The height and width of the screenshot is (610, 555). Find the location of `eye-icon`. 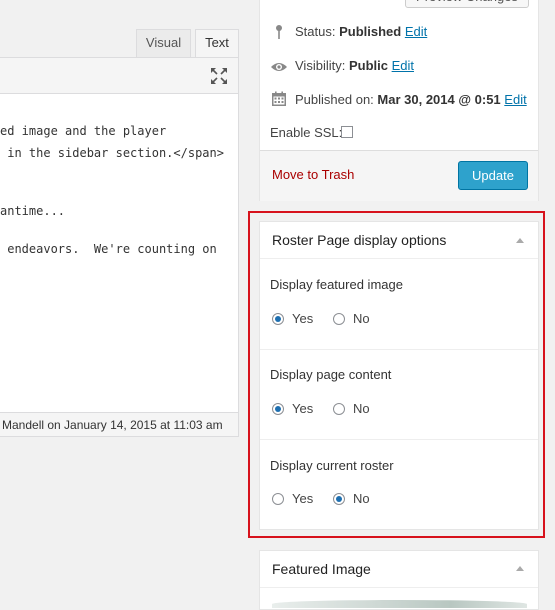

eye-icon is located at coordinates (279, 69).